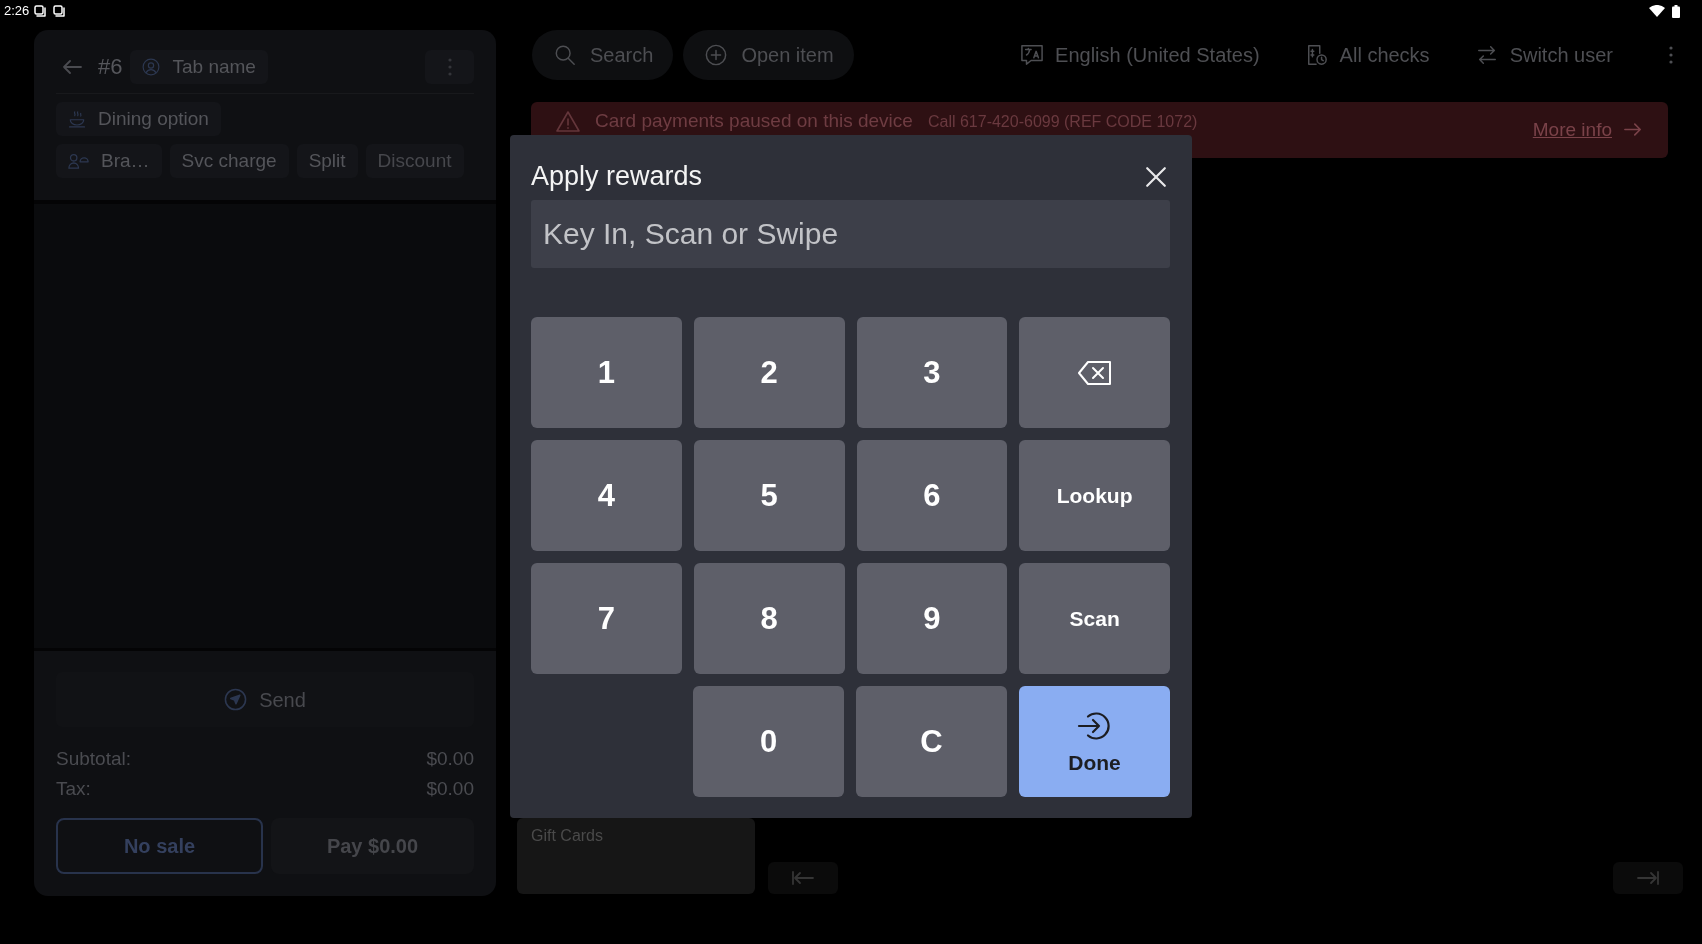  What do you see at coordinates (1633, 130) in the screenshot?
I see `arrow-right-icon` at bounding box center [1633, 130].